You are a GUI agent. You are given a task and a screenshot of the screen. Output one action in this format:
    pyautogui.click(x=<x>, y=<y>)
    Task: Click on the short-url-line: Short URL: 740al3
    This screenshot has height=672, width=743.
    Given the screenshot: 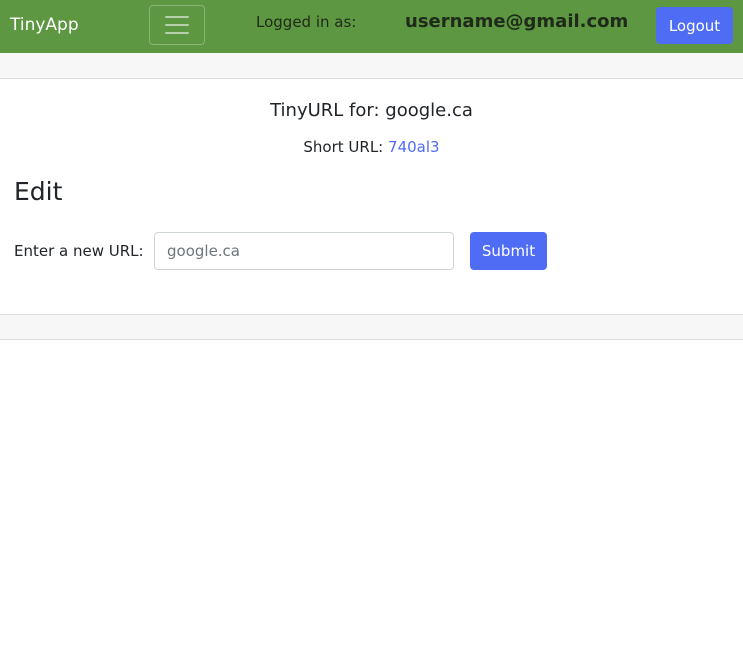 What is the action you would take?
    pyautogui.click(x=371, y=147)
    